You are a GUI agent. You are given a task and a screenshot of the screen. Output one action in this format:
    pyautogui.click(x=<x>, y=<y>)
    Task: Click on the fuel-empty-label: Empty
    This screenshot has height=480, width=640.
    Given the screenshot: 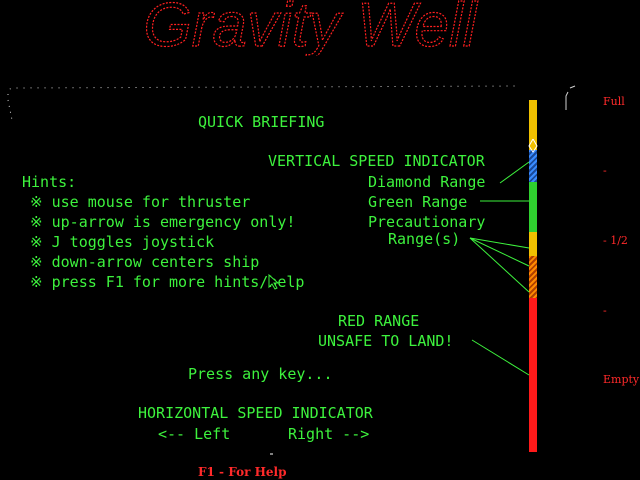 What is the action you would take?
    pyautogui.click(x=621, y=379)
    